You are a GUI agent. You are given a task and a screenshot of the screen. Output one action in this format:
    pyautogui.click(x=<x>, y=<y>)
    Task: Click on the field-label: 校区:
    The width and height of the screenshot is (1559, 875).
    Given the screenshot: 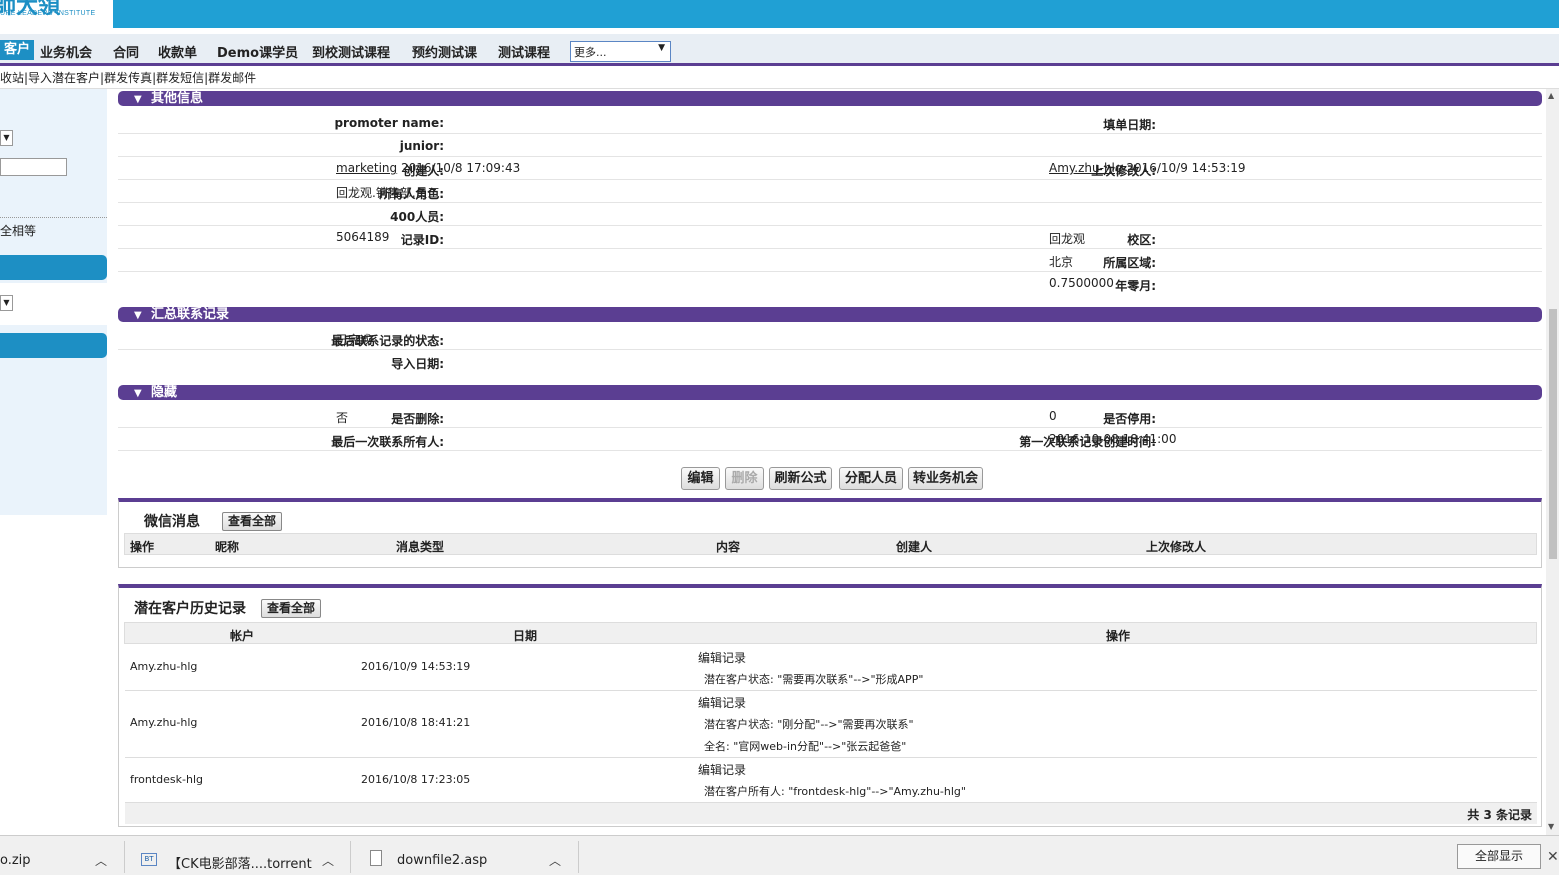 What is the action you would take?
    pyautogui.click(x=1141, y=240)
    